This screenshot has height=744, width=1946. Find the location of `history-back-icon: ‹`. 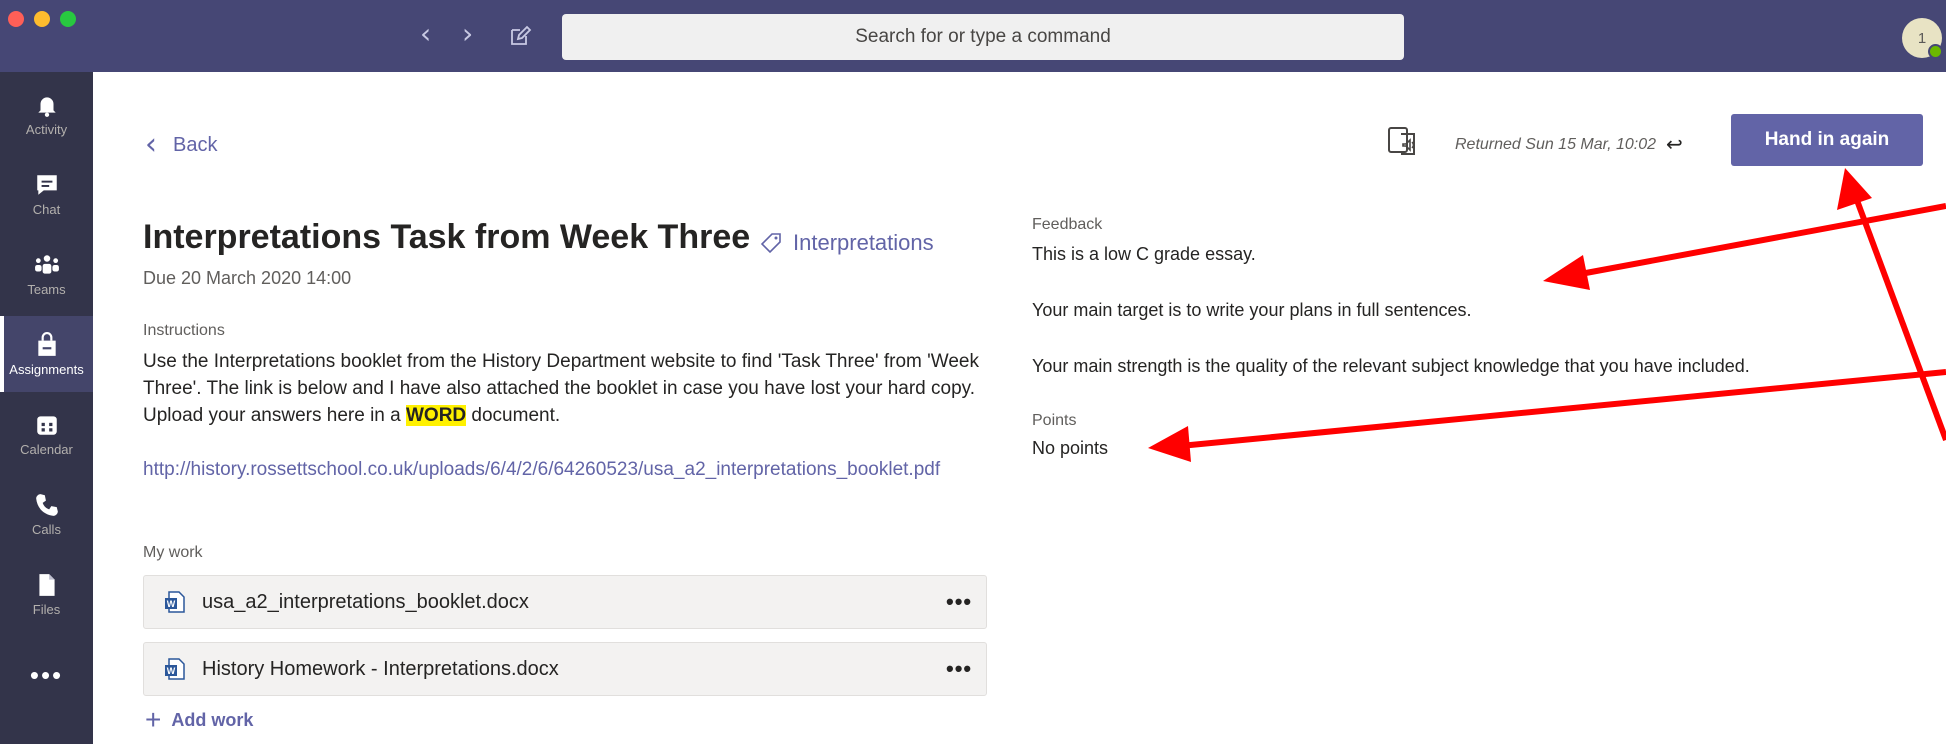

history-back-icon: ‹ is located at coordinates (425, 34).